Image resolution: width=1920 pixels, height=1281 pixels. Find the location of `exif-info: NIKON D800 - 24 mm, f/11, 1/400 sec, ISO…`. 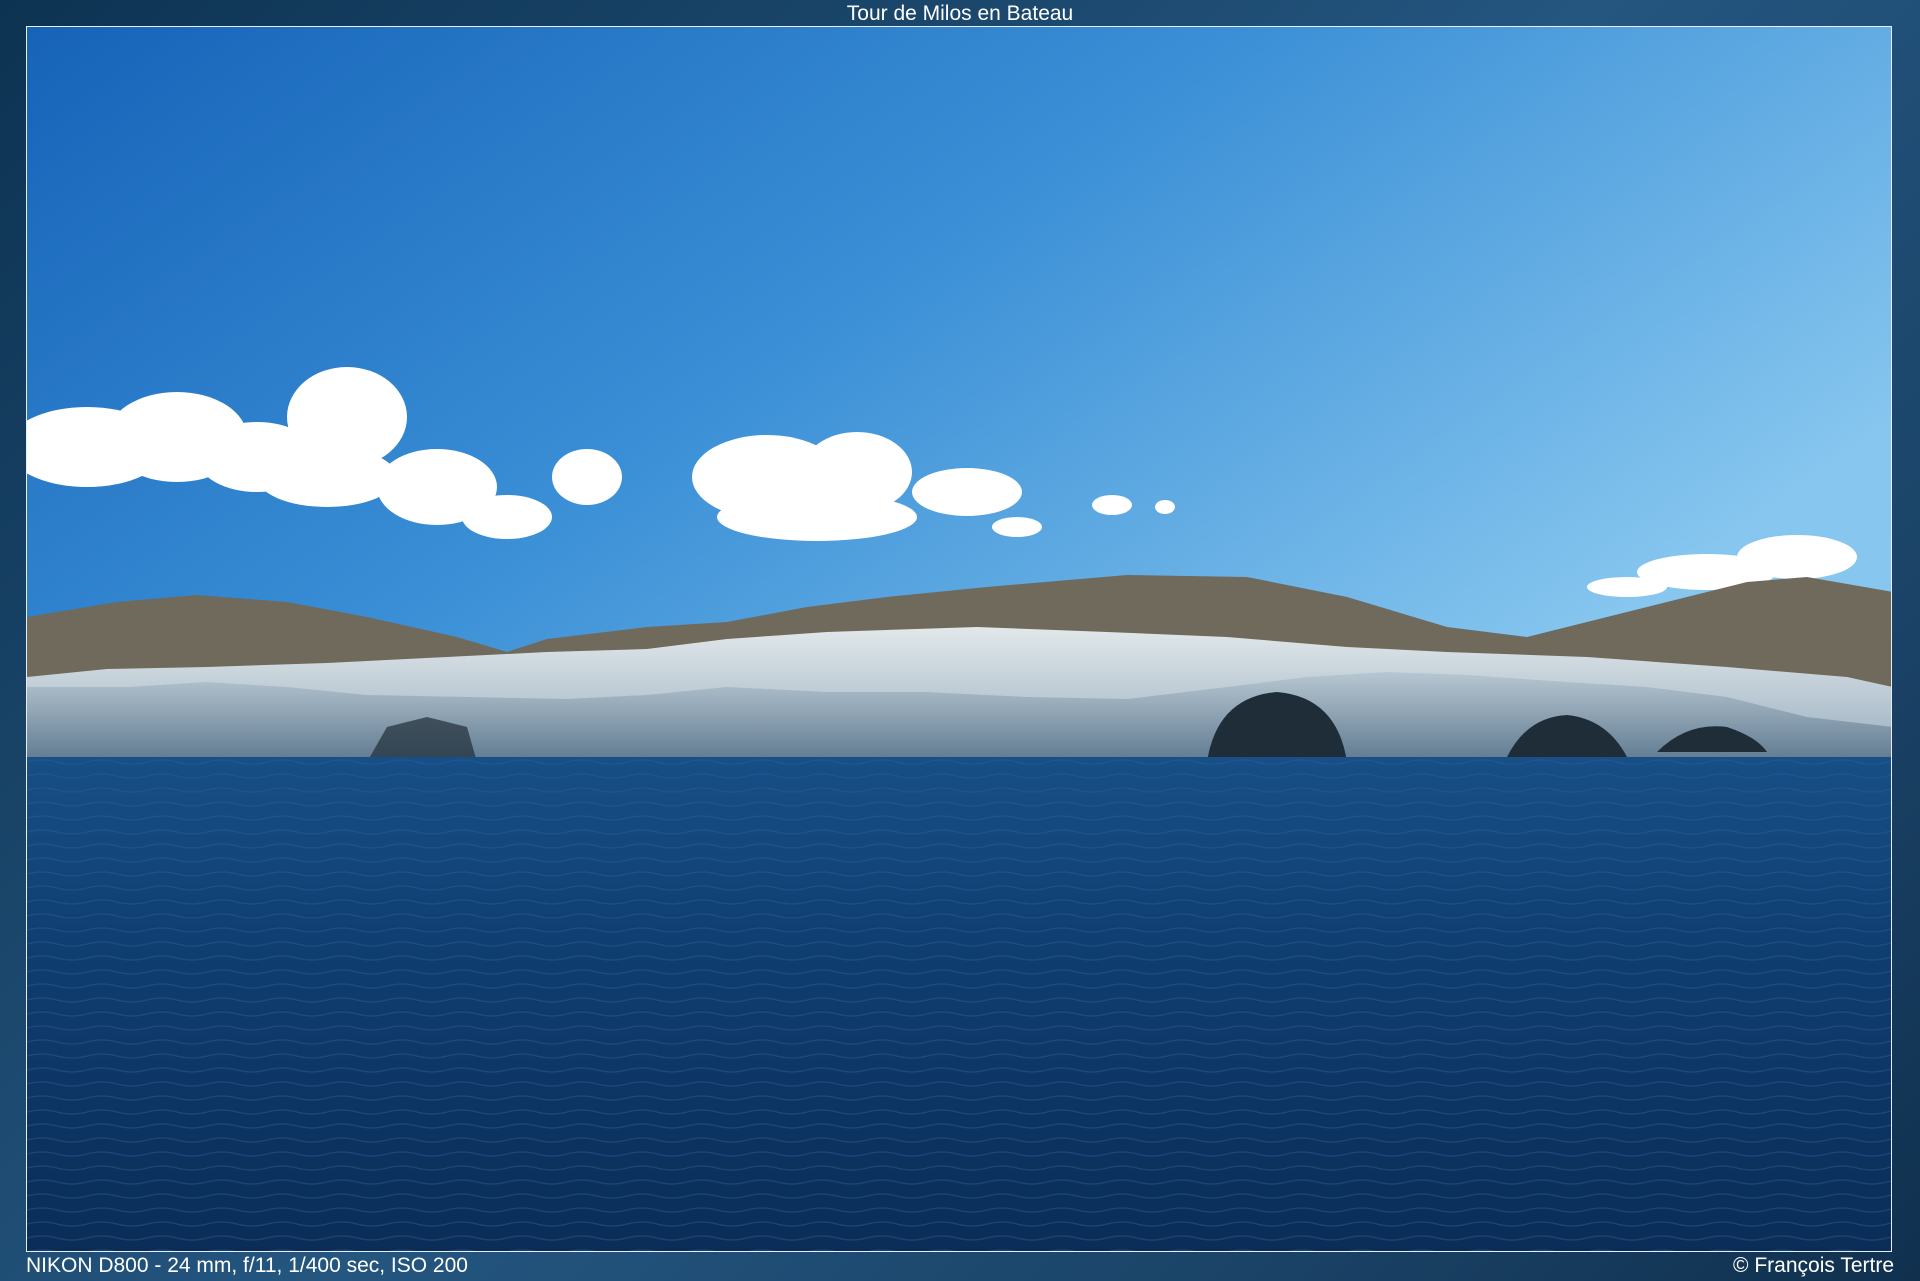

exif-info: NIKON D800 - 24 mm, f/11, 1/400 sec, ISO… is located at coordinates (247, 1265).